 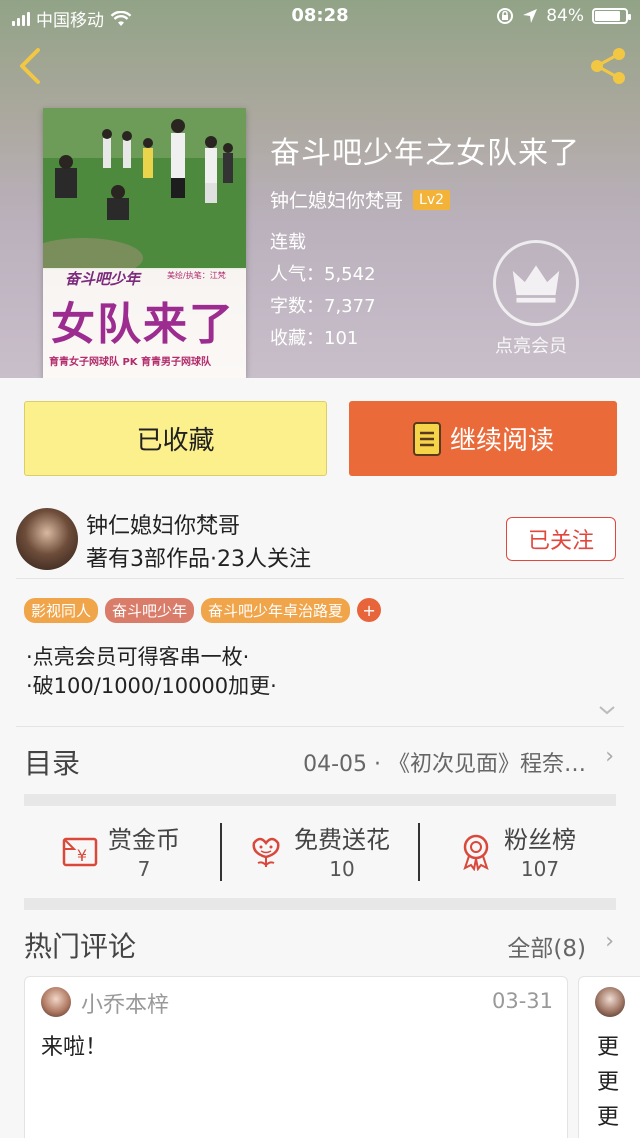 I want to click on book-description: ·点亮会员可得客串一枚· ·破100/1000/10000加更·, so click(x=151, y=672).